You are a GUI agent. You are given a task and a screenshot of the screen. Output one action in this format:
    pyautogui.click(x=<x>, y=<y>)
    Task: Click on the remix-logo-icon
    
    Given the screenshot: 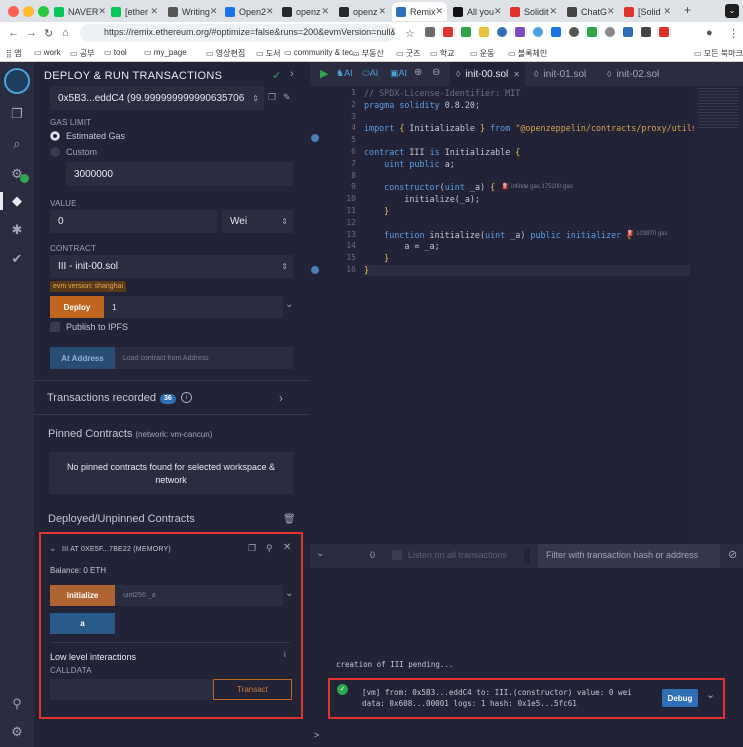 What is the action you would take?
    pyautogui.click(x=17, y=81)
    